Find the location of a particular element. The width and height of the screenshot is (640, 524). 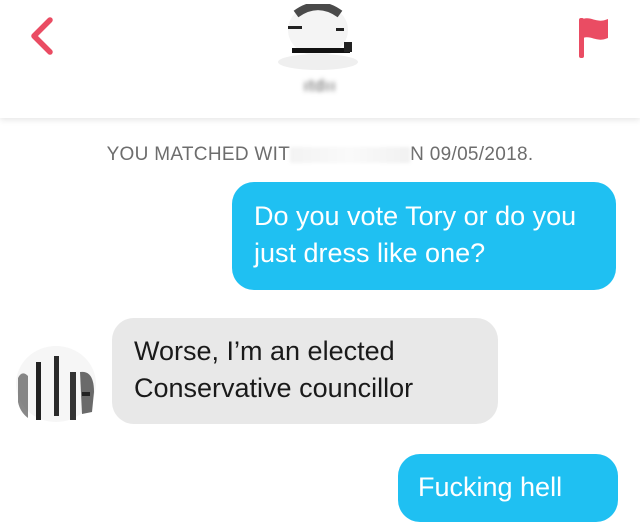

message-outgoing: Fucking hell is located at coordinates (508, 488).